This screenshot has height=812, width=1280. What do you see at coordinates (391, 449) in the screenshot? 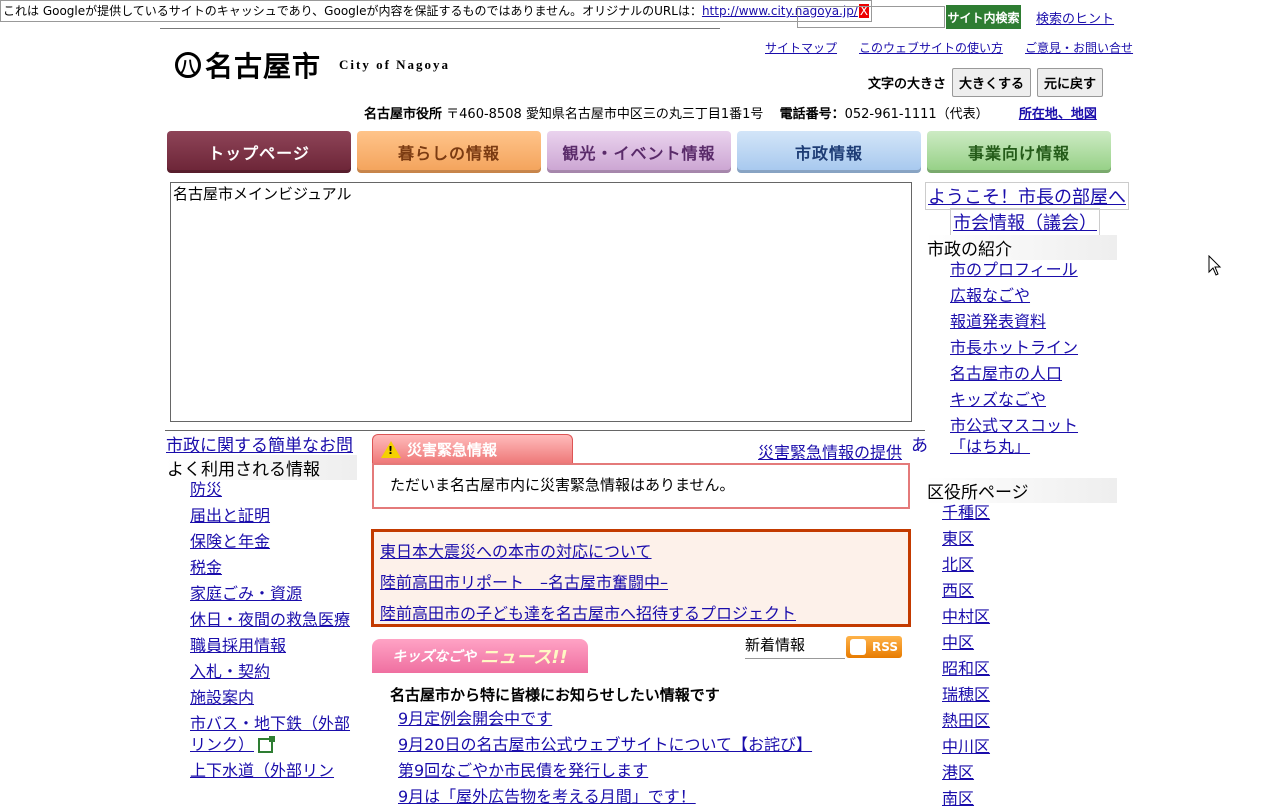
I see `warning-icon: !` at bounding box center [391, 449].